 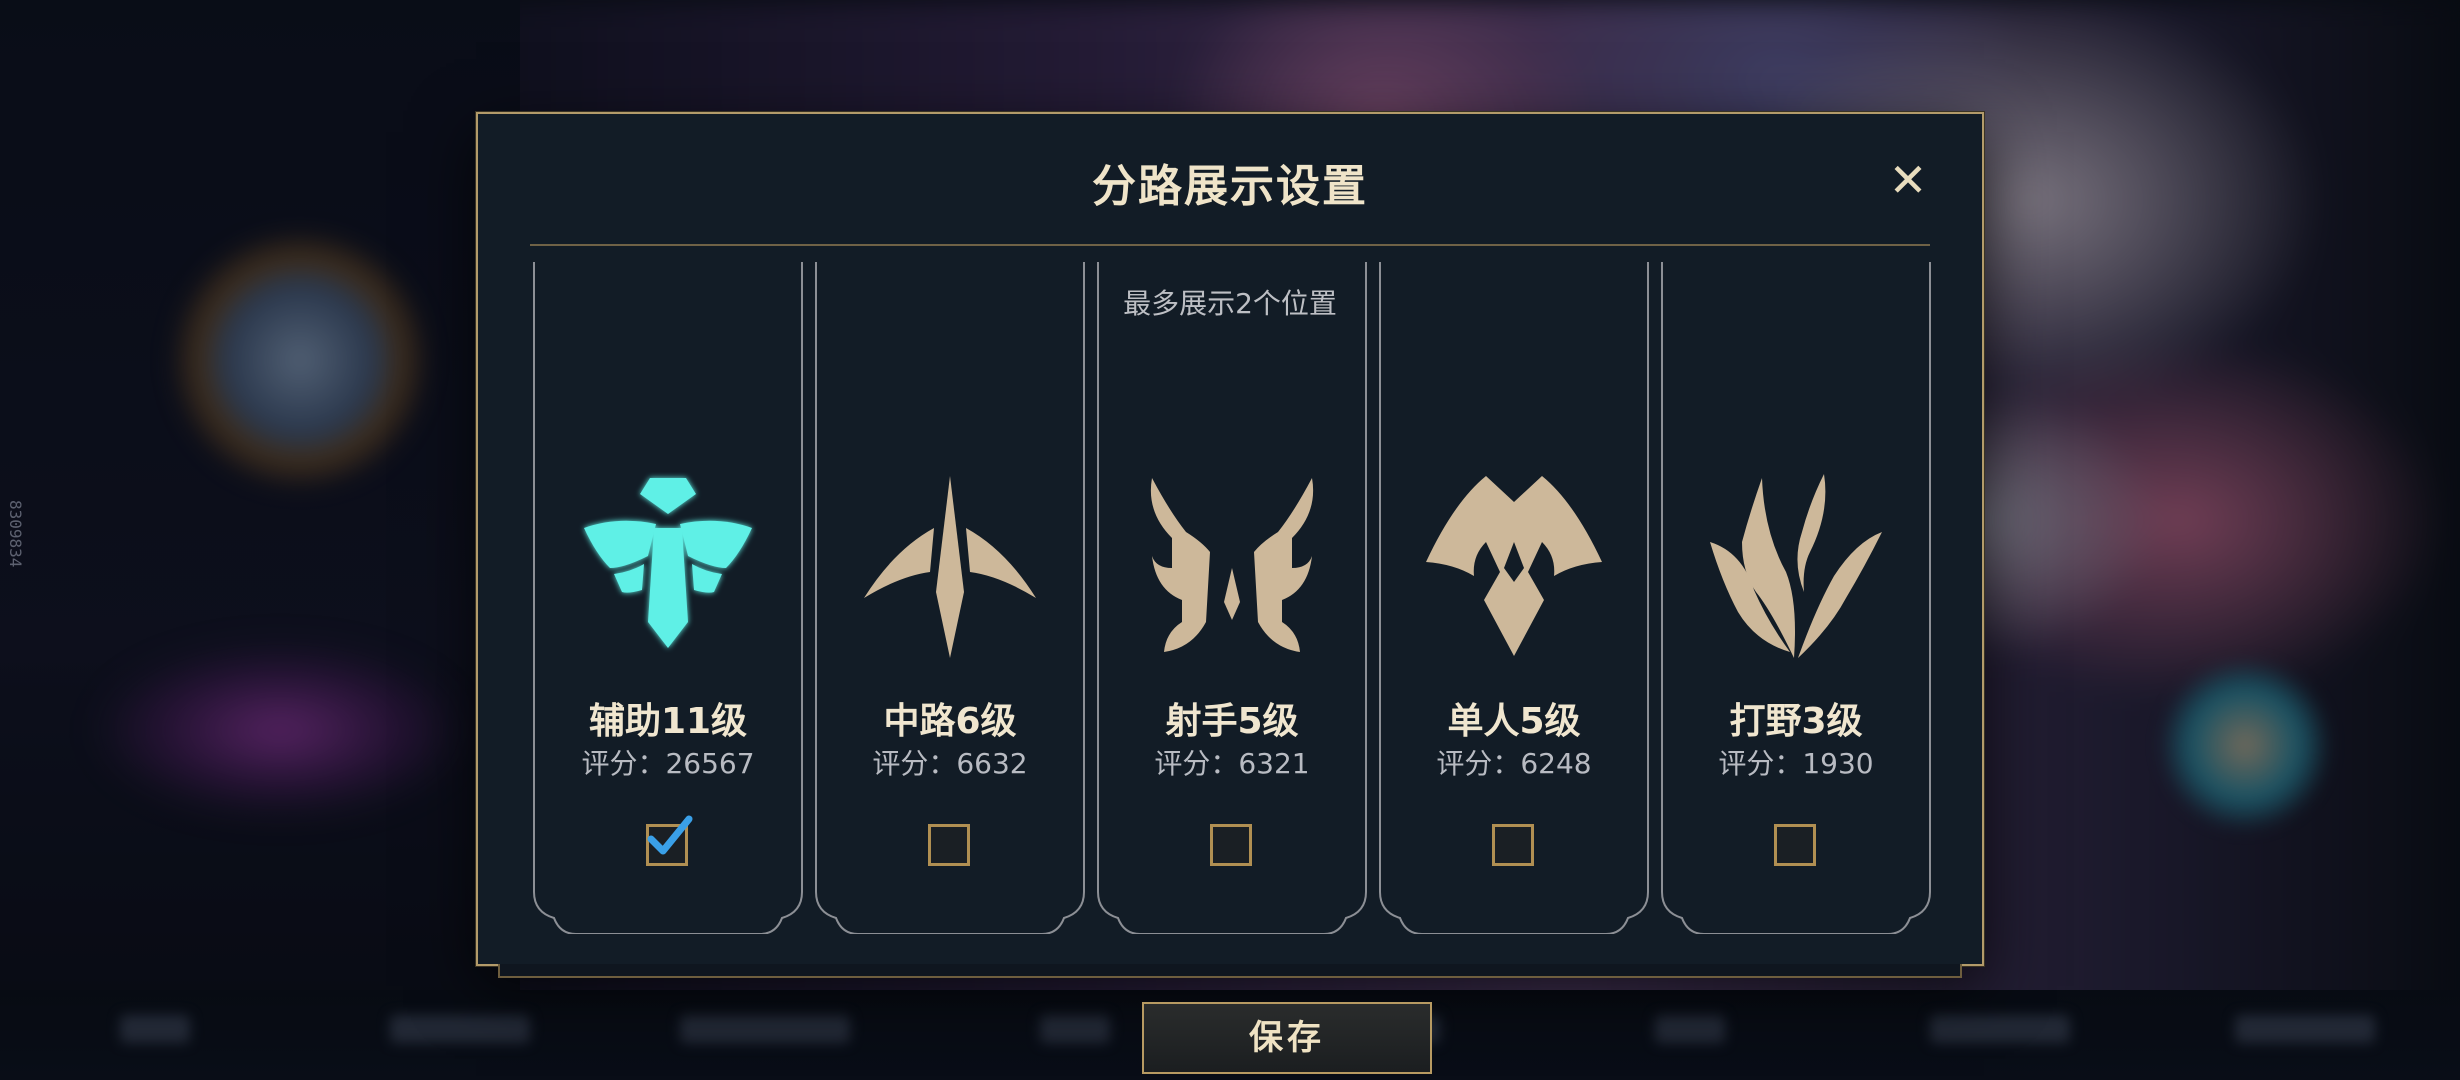 I want to click on lane-score: 评分：6632, so click(x=950, y=763).